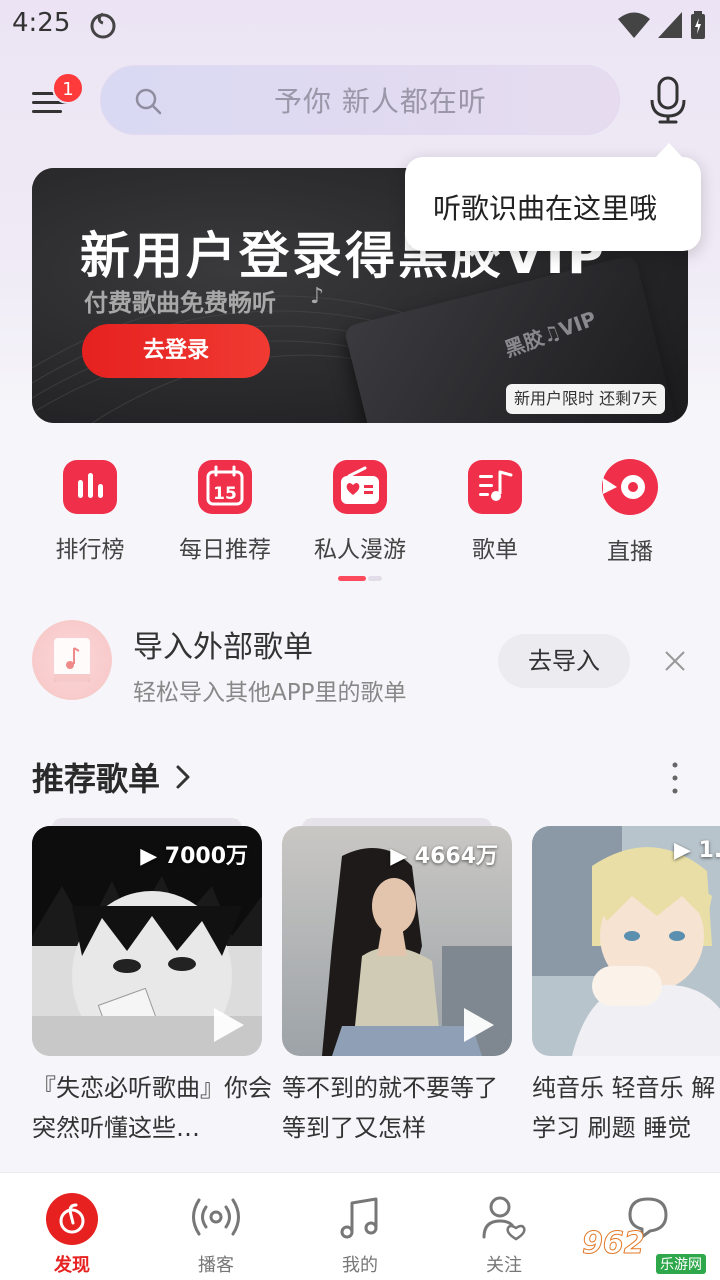  What do you see at coordinates (456, 856) in the screenshot?
I see `play-count-value: 4664万` at bounding box center [456, 856].